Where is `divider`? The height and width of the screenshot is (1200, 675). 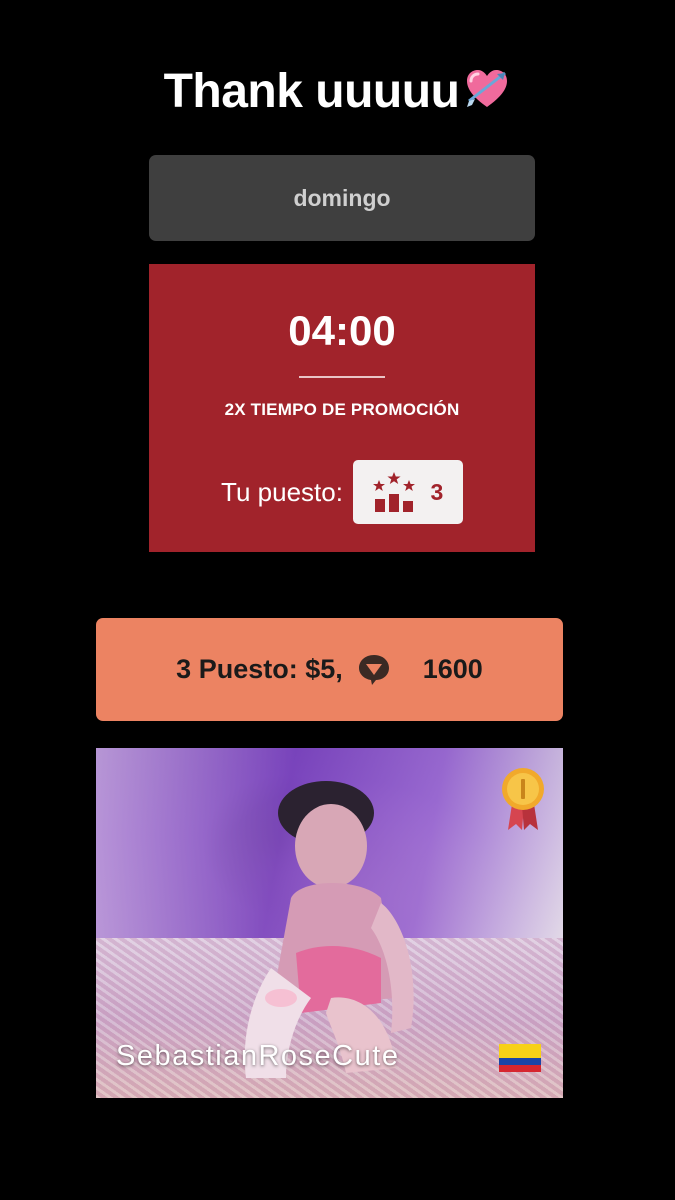 divider is located at coordinates (342, 377).